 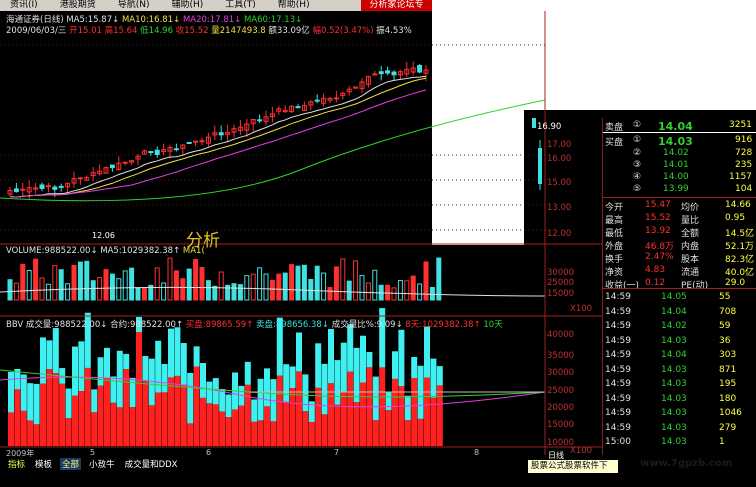 I want to click on buy-row: 买盘 ① 14.03 916, so click(x=679, y=141).